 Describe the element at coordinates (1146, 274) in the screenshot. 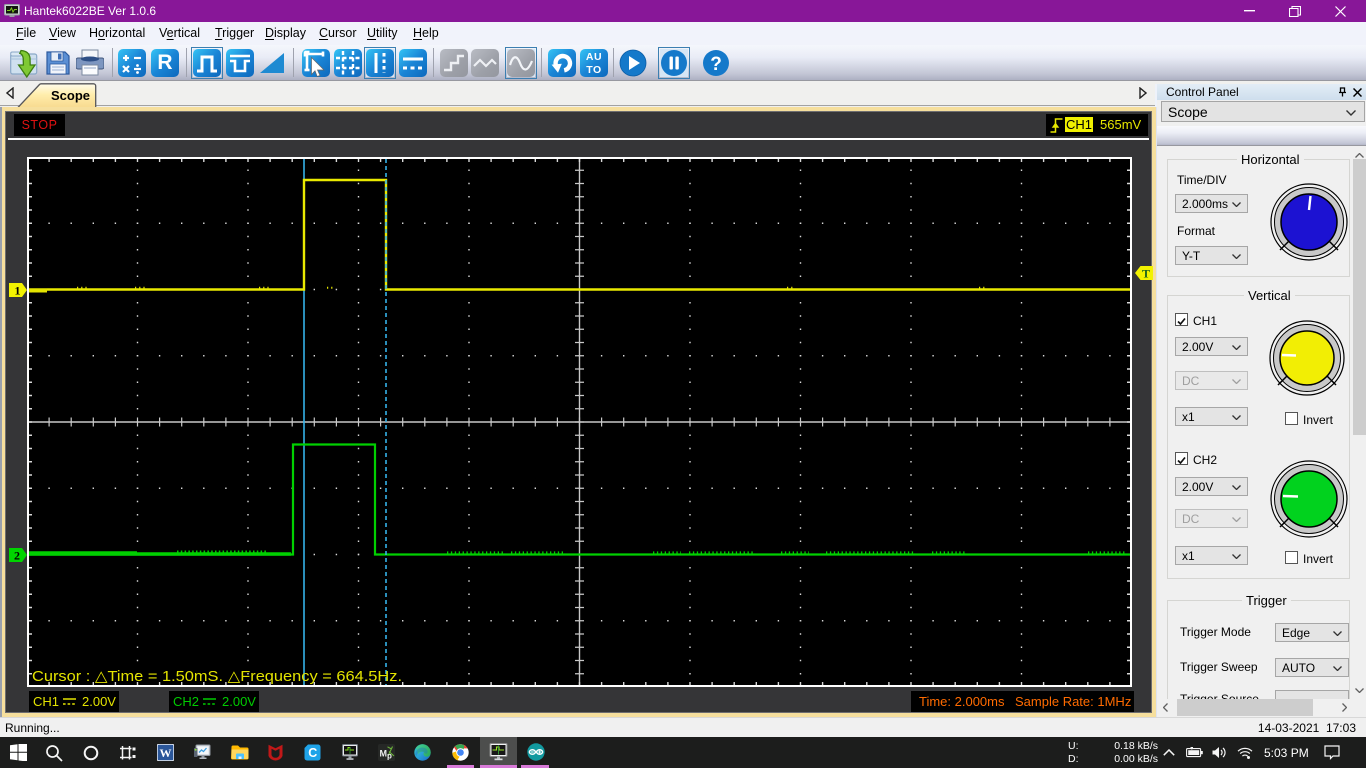

I see `svg-text: T` at that location.